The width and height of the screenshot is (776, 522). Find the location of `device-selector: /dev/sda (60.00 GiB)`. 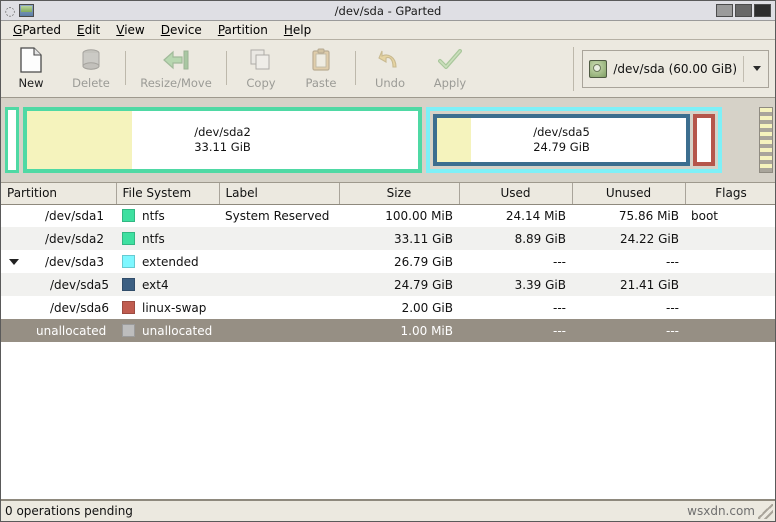

device-selector: /dev/sda (60.00 GiB) is located at coordinates (675, 68).